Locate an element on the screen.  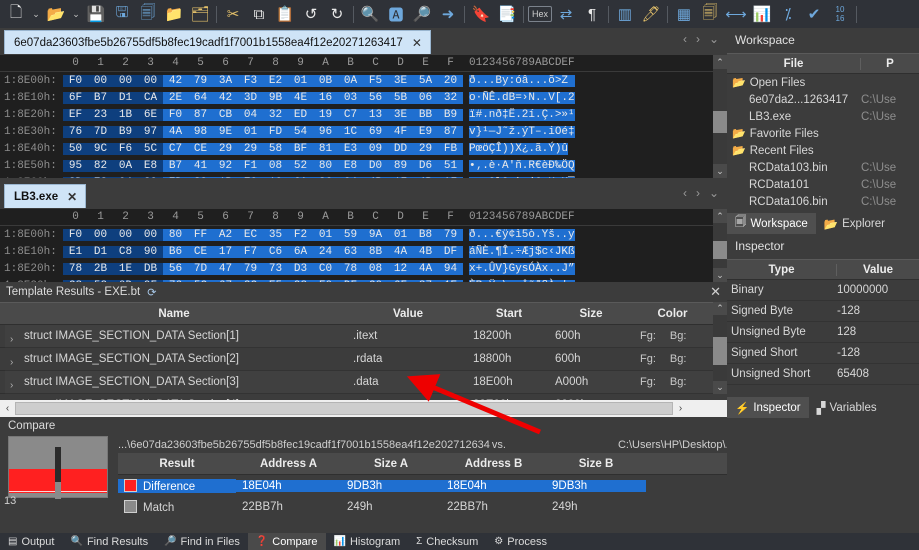
hex-byte: 1B is located at coordinates (225, 177).